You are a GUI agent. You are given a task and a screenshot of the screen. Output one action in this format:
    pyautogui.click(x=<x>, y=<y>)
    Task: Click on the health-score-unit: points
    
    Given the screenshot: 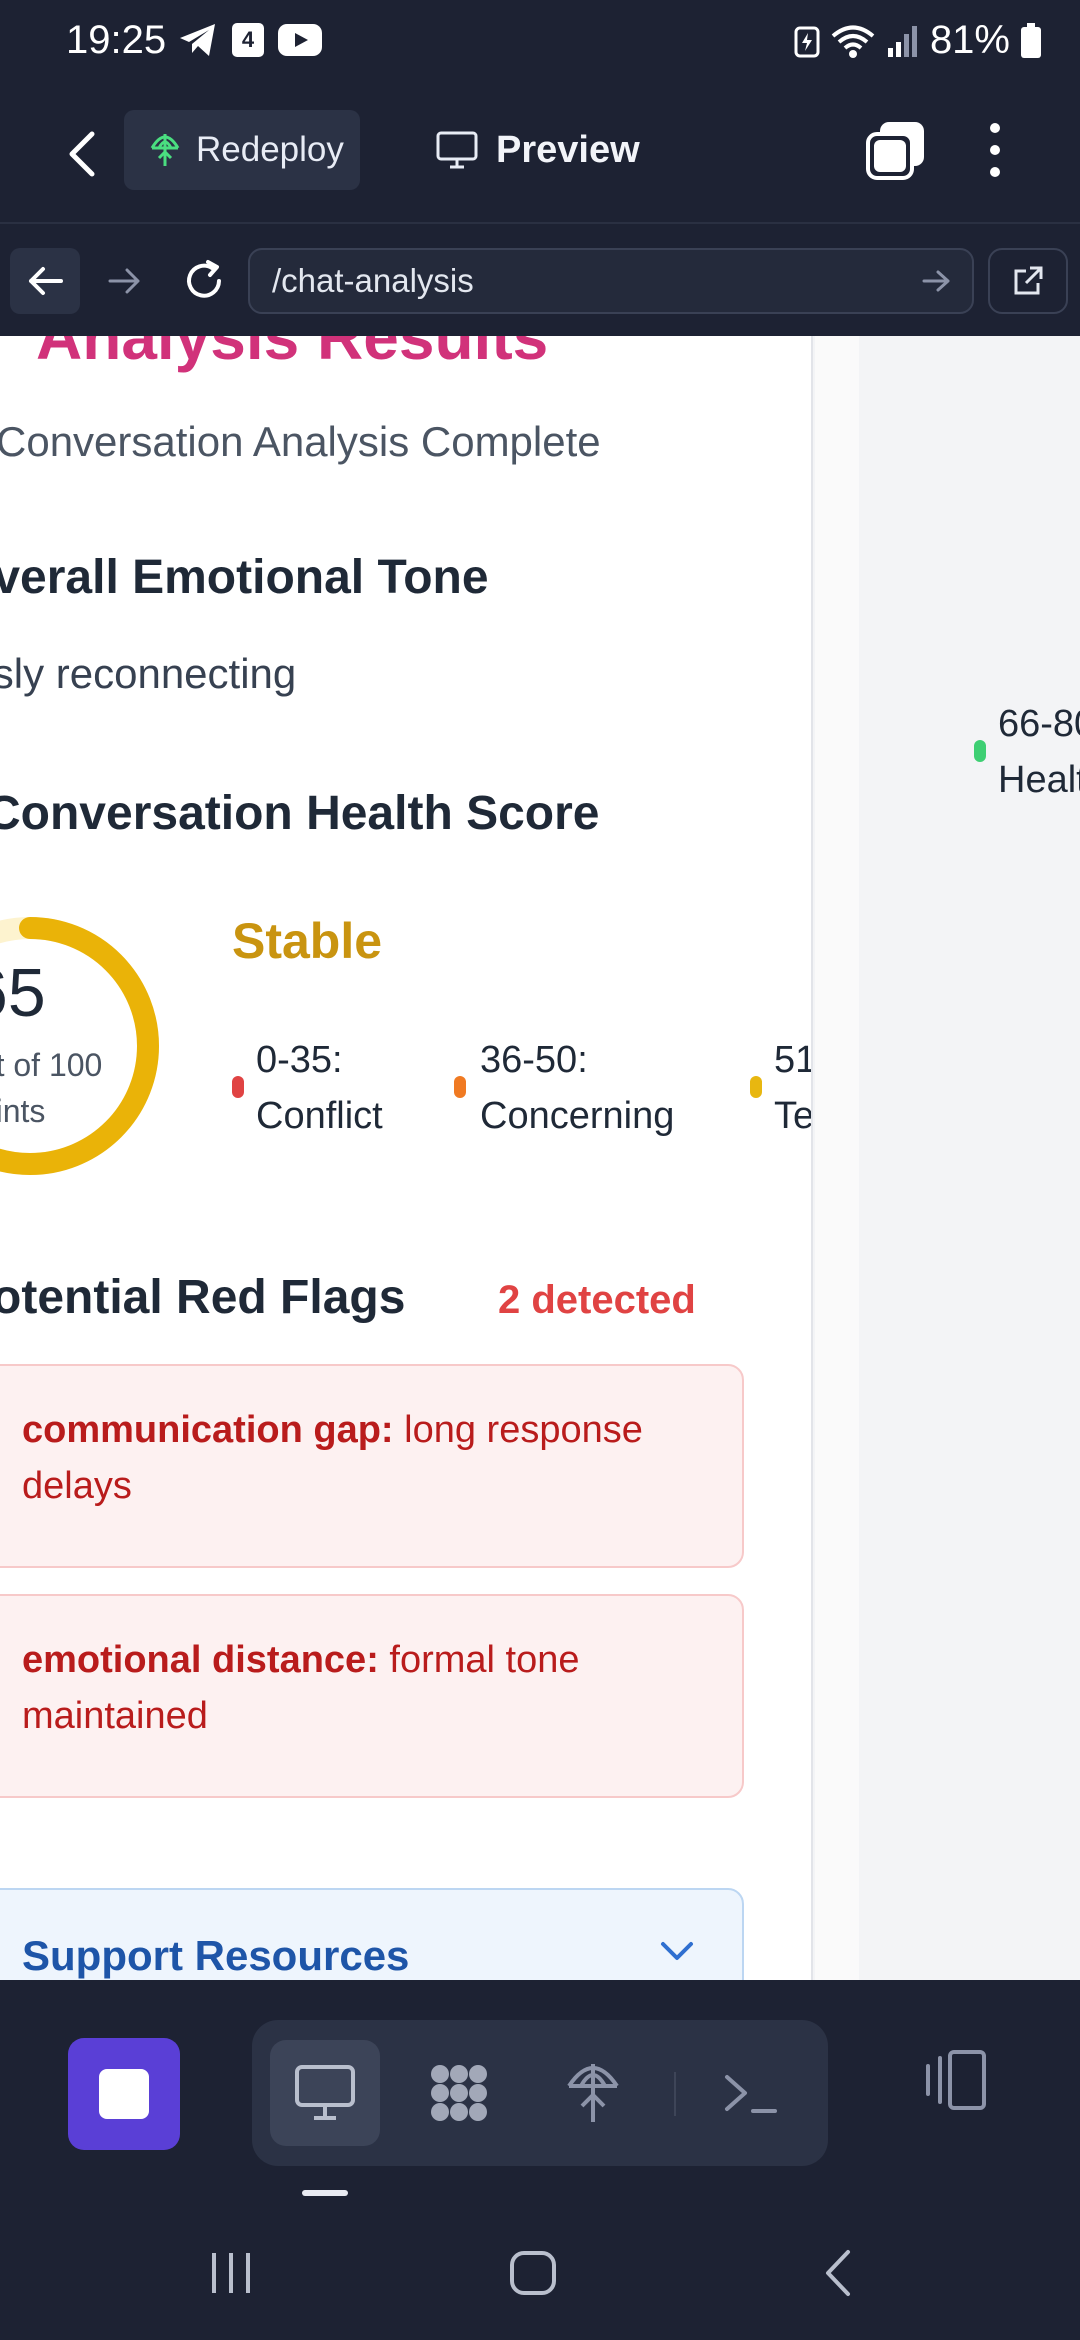 What is the action you would take?
    pyautogui.click(x=23, y=1111)
    